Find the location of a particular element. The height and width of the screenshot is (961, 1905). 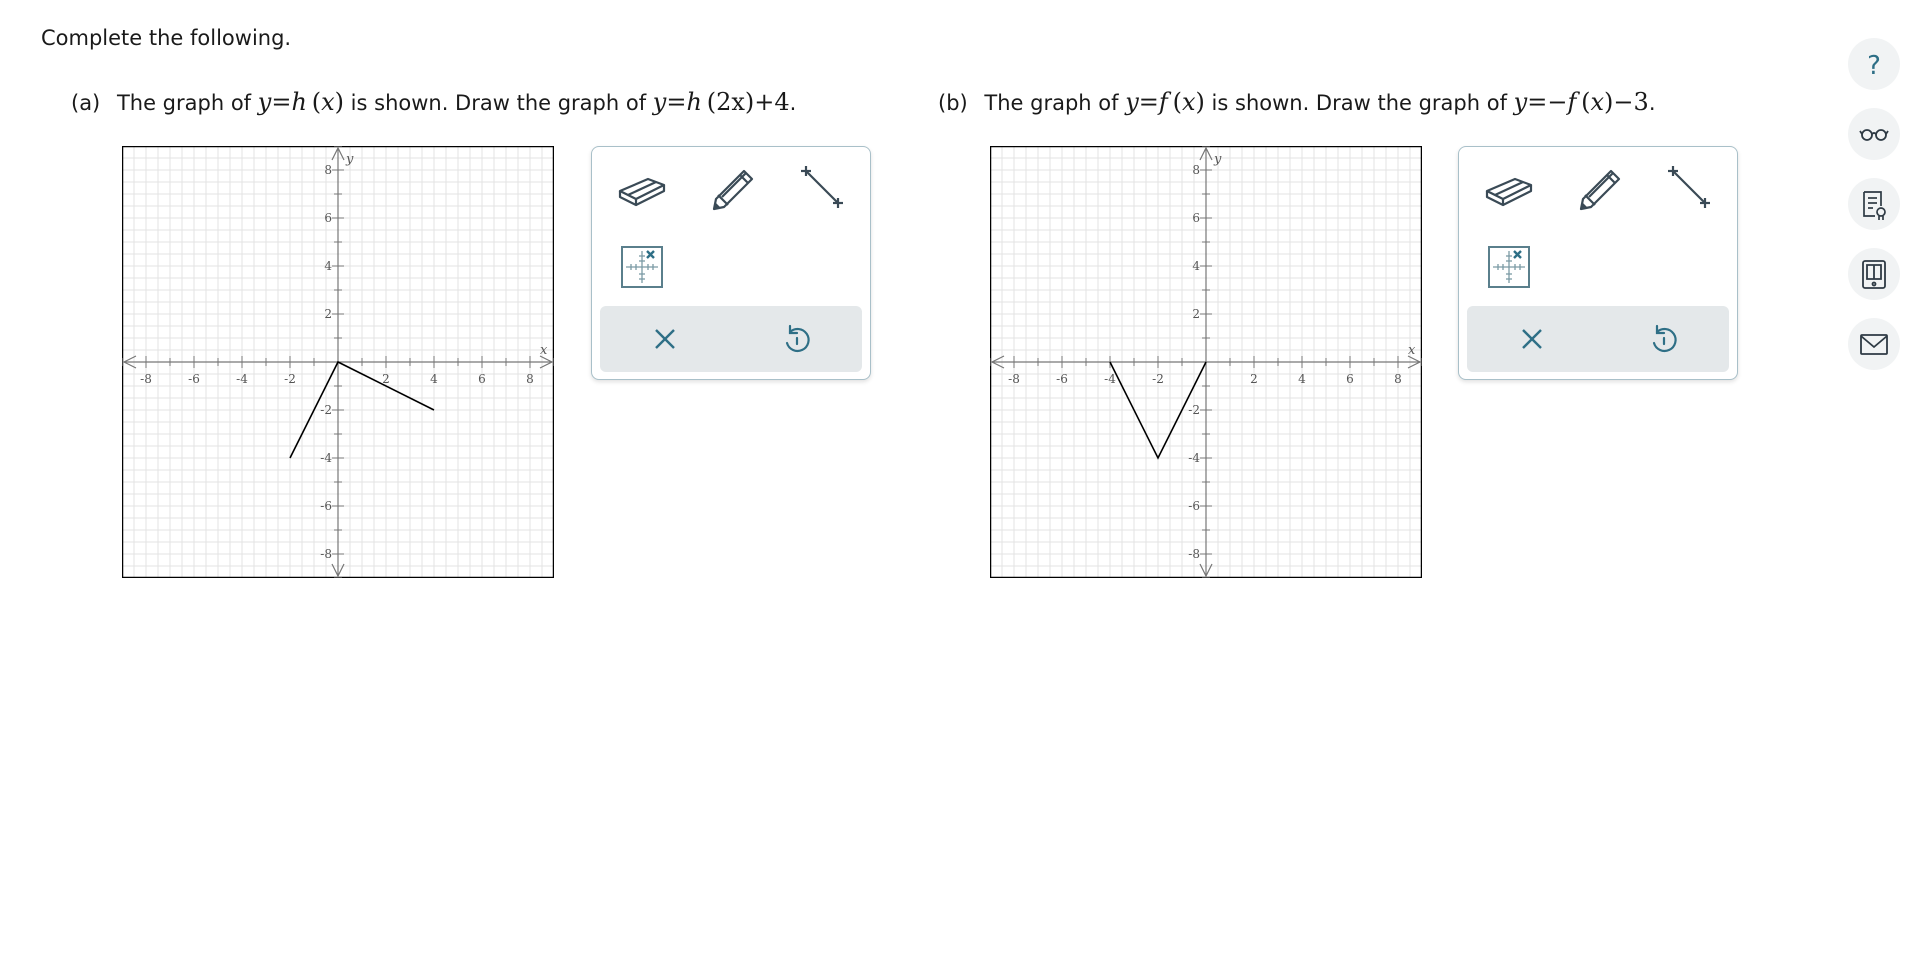

graph-toolbox-a is located at coordinates (731, 263).